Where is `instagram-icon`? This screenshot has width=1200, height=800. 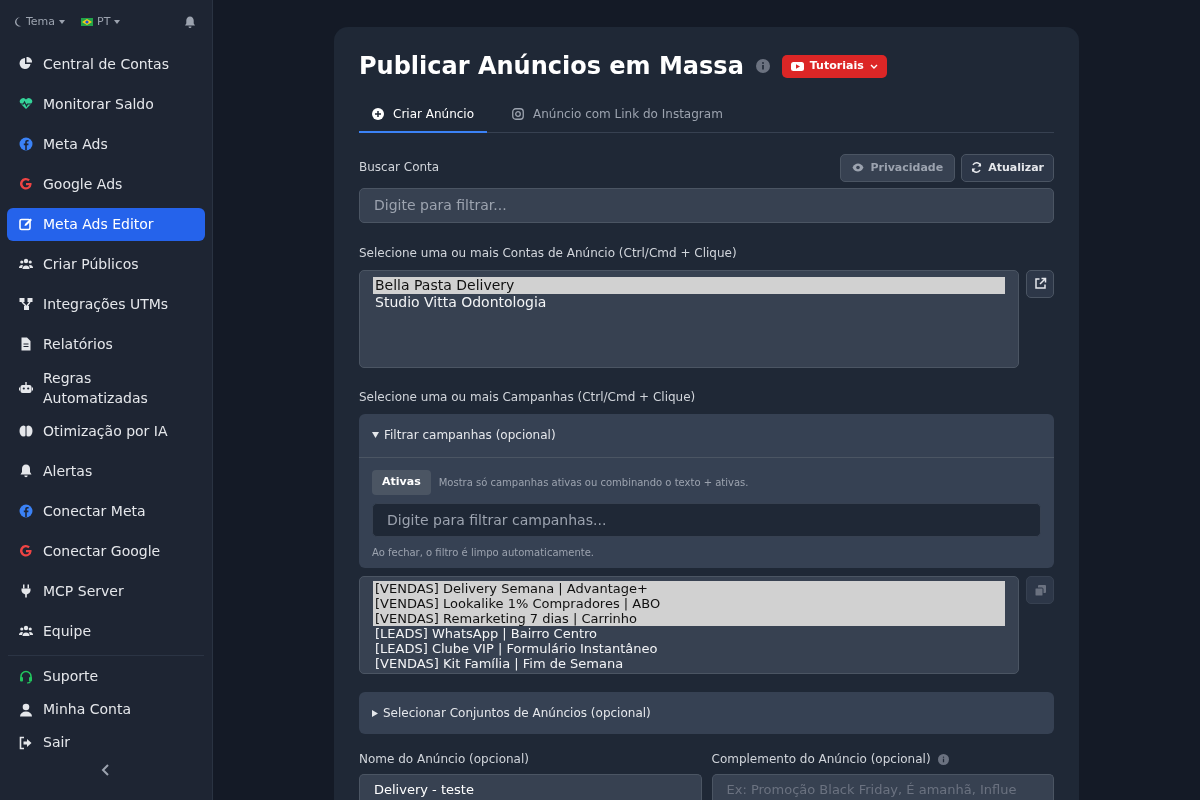
instagram-icon is located at coordinates (518, 114).